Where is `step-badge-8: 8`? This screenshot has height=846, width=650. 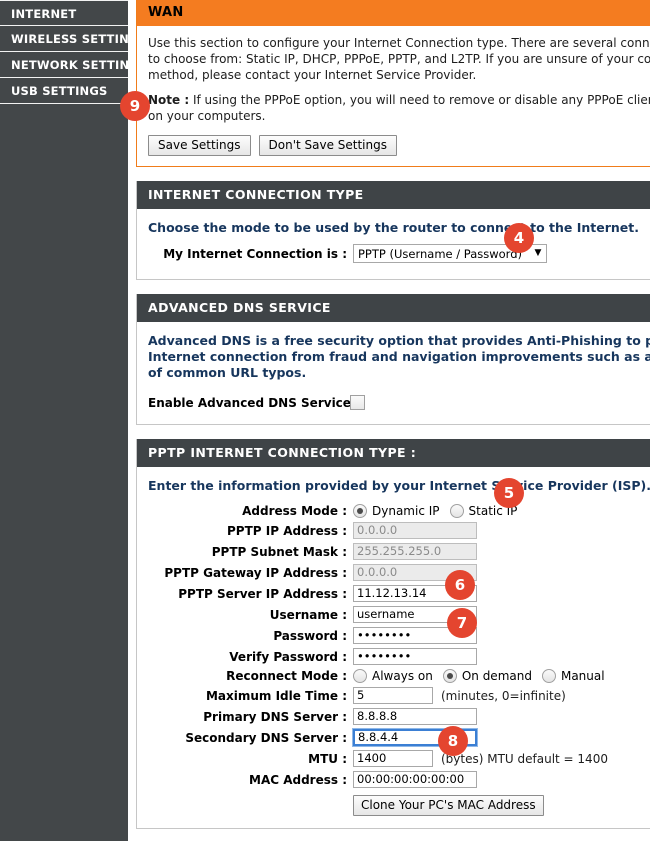
step-badge-8: 8 is located at coordinates (453, 741).